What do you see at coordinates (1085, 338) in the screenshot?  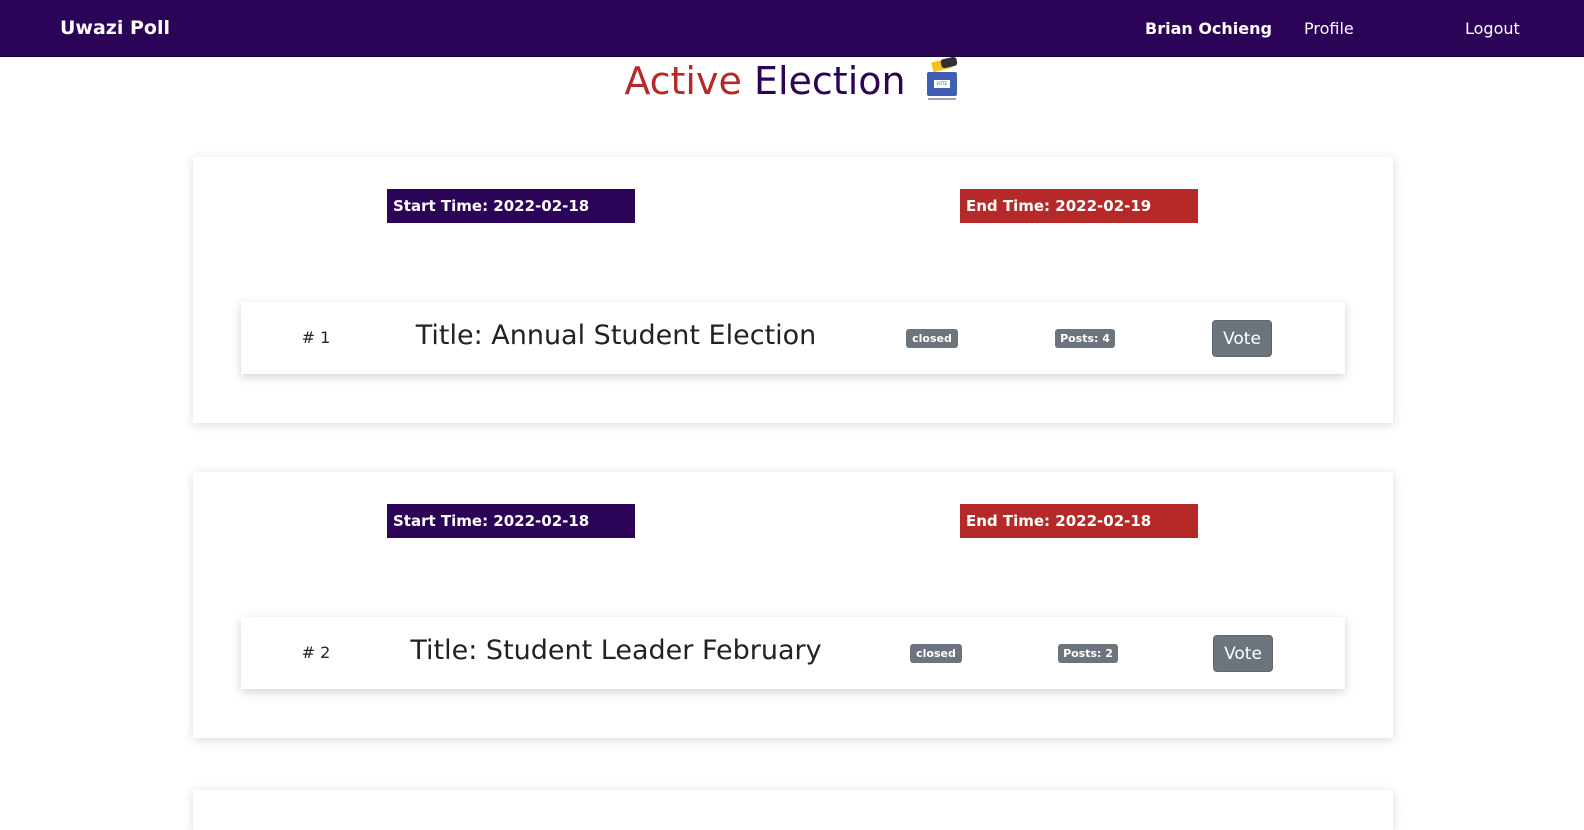 I see `posts-badge: Posts: 4` at bounding box center [1085, 338].